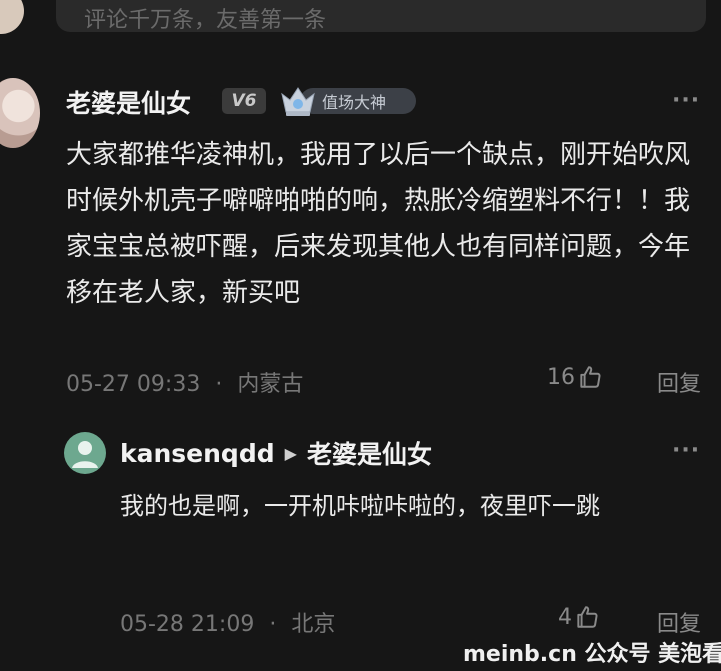  Describe the element at coordinates (561, 377) in the screenshot. I see `like-count: 16` at that location.